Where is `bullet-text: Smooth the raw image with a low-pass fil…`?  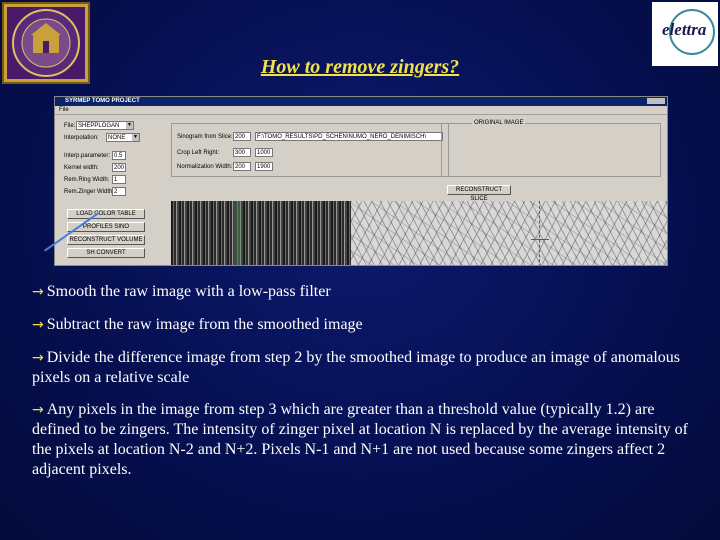 bullet-text: Smooth the raw image with a low-pass fil… is located at coordinates (188, 291).